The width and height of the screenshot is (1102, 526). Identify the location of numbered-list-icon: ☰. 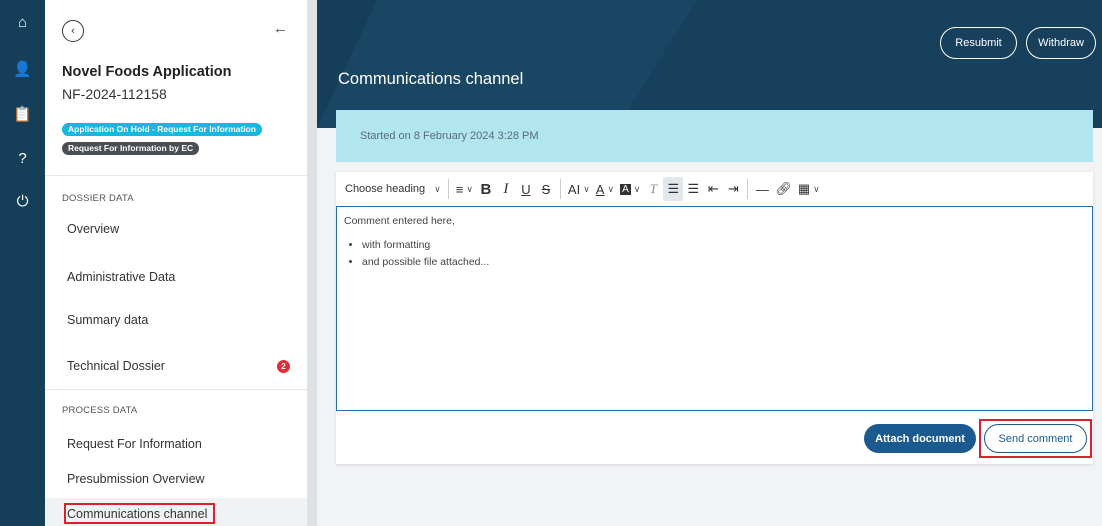
(693, 188).